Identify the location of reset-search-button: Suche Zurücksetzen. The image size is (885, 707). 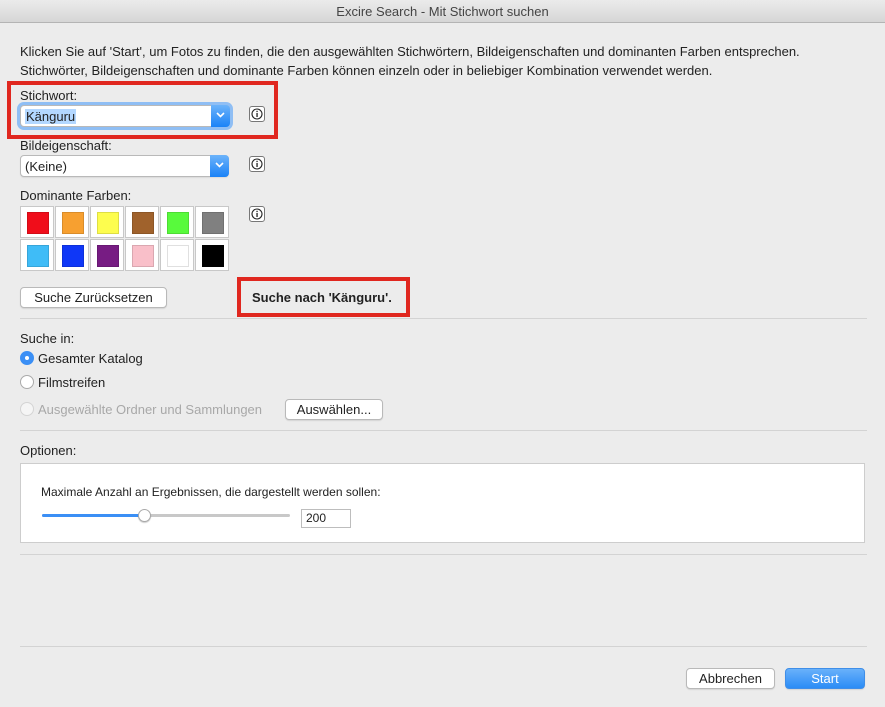
(93, 297).